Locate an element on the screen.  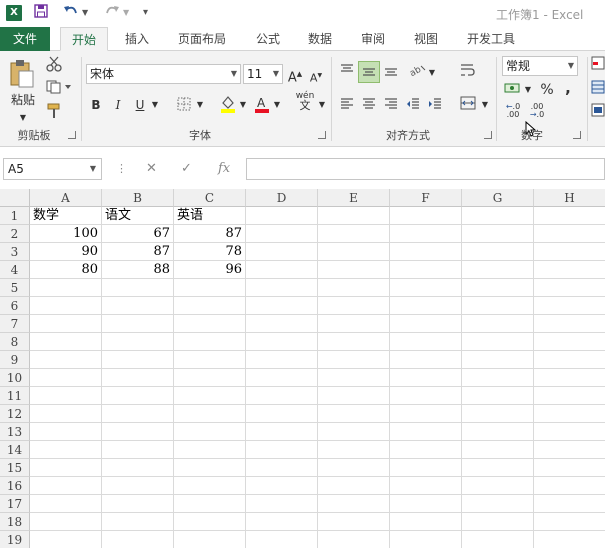
comma-style-button: , is located at coordinates (568, 88).